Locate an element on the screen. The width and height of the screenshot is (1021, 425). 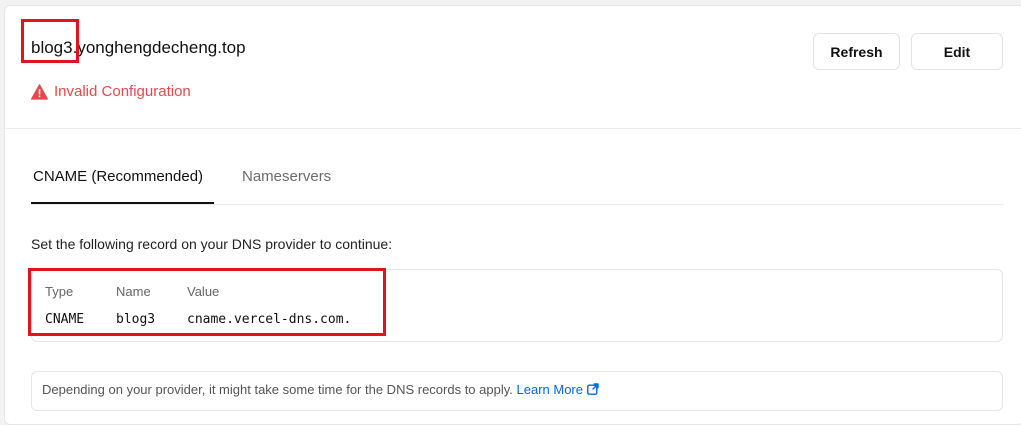
warning-icon is located at coordinates (39, 91).